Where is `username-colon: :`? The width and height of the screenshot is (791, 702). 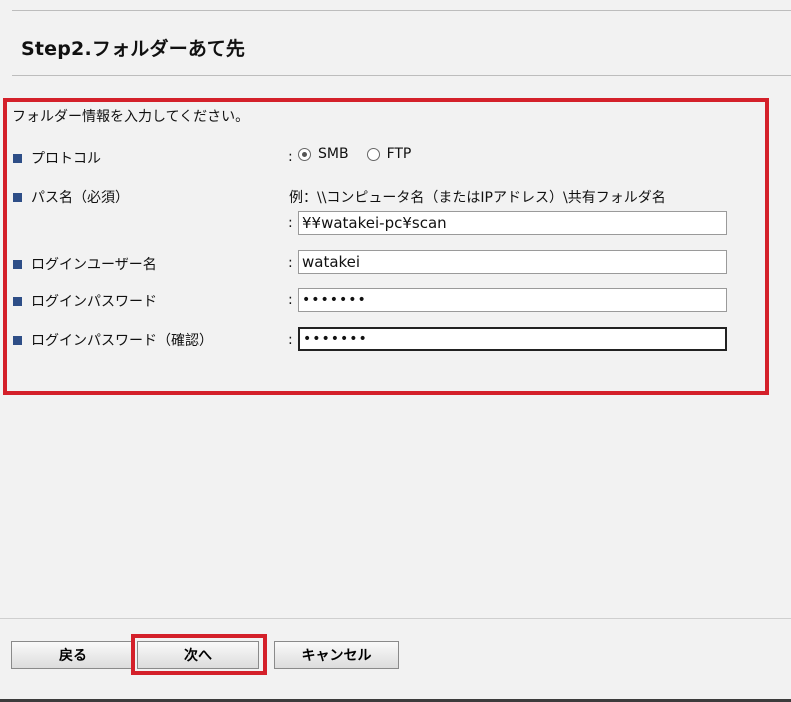
username-colon: : is located at coordinates (290, 263).